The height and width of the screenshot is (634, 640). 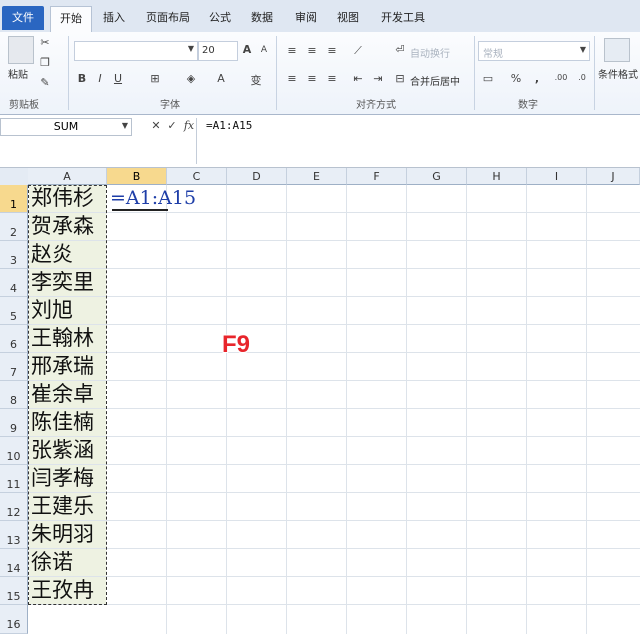 I want to click on tab-review: 审阅, so click(x=306, y=18).